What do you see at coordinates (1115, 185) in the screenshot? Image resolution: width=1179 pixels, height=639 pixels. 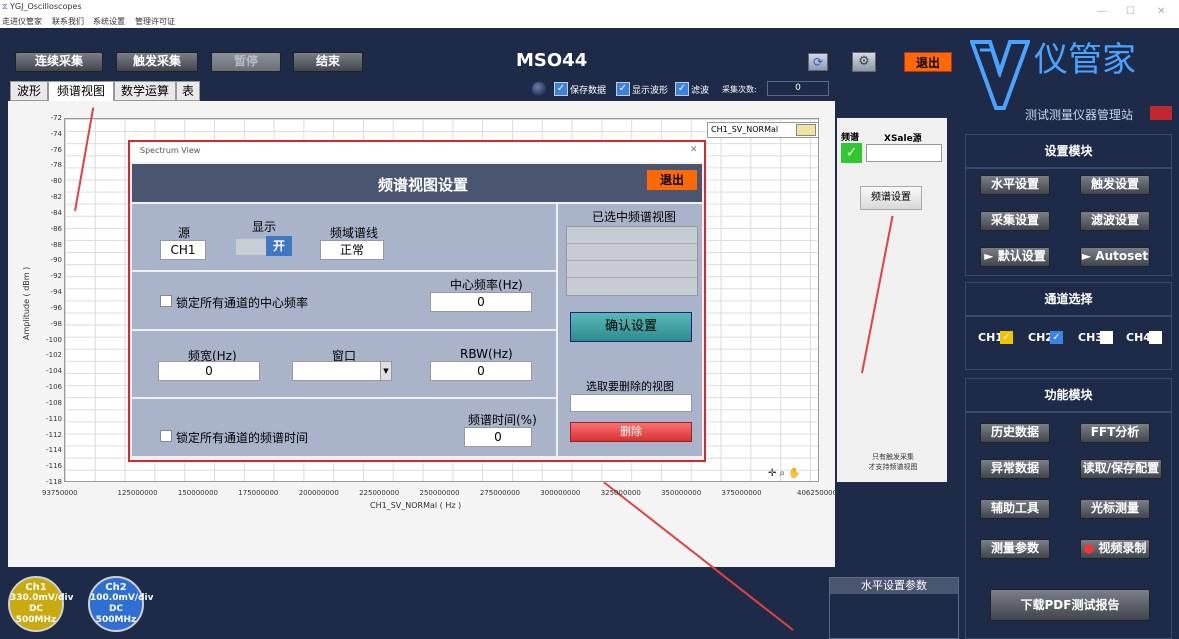 I see `trigger-settings-button: 触发设置` at bounding box center [1115, 185].